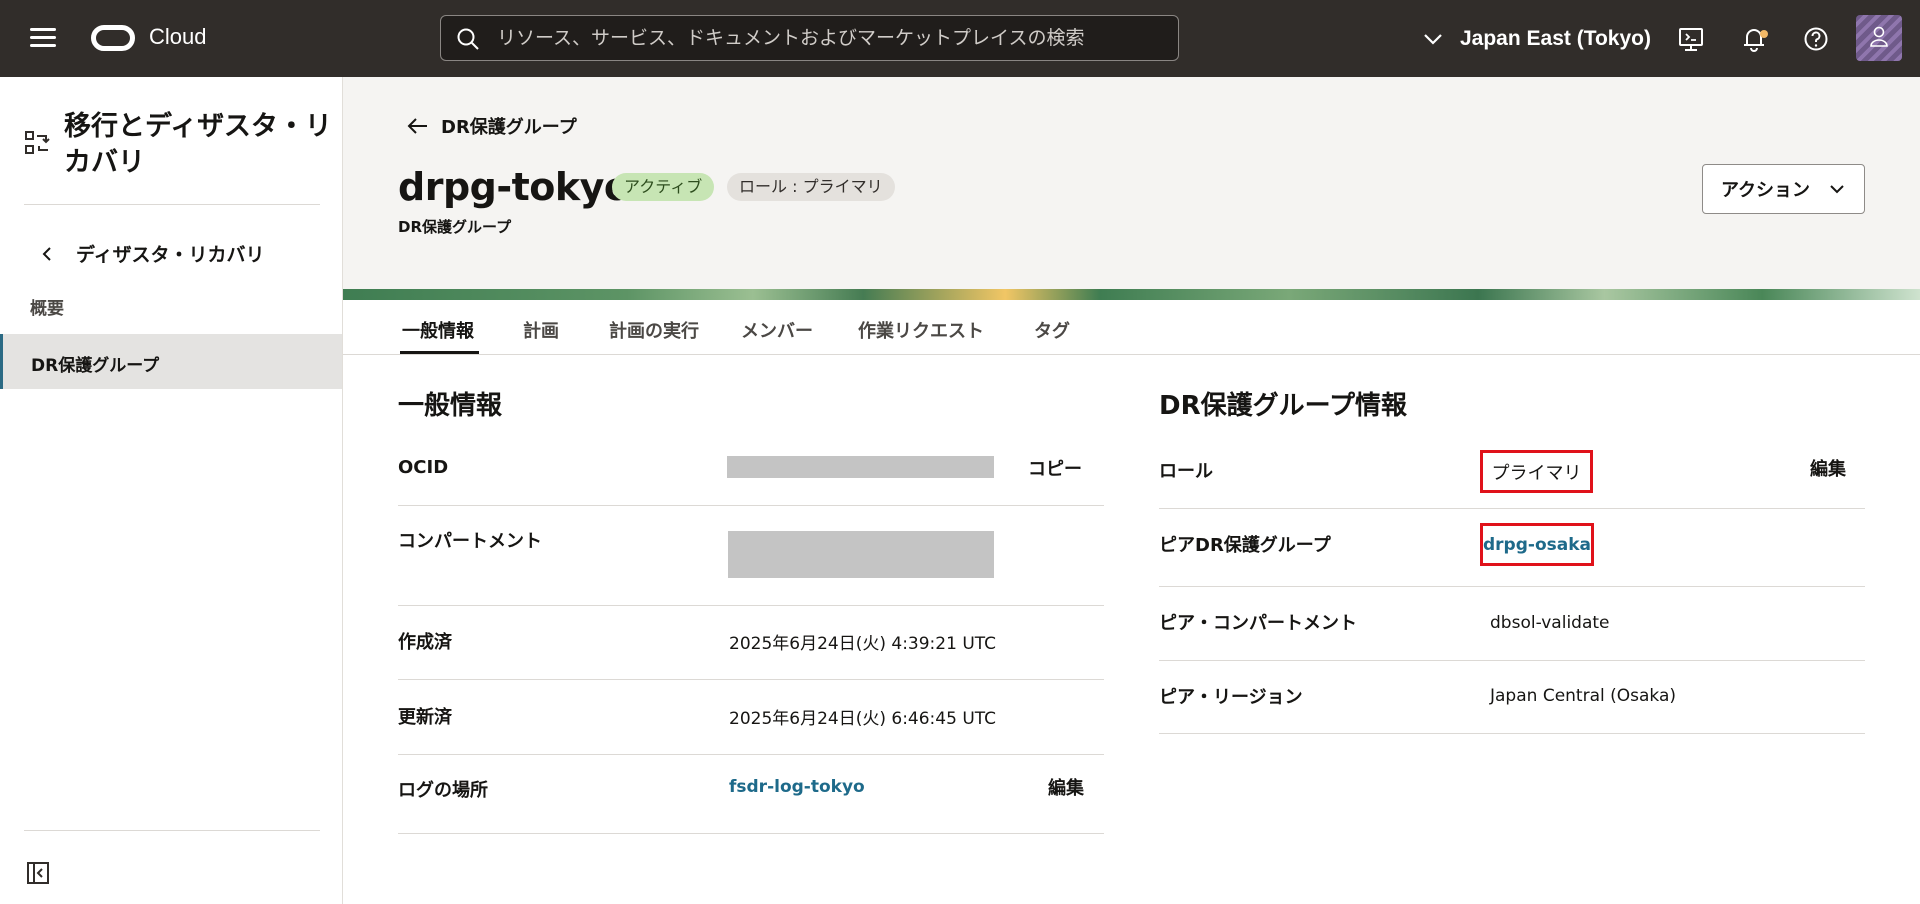 This screenshot has height=904, width=1920. I want to click on log-location-label: ログの場所, so click(443, 790).